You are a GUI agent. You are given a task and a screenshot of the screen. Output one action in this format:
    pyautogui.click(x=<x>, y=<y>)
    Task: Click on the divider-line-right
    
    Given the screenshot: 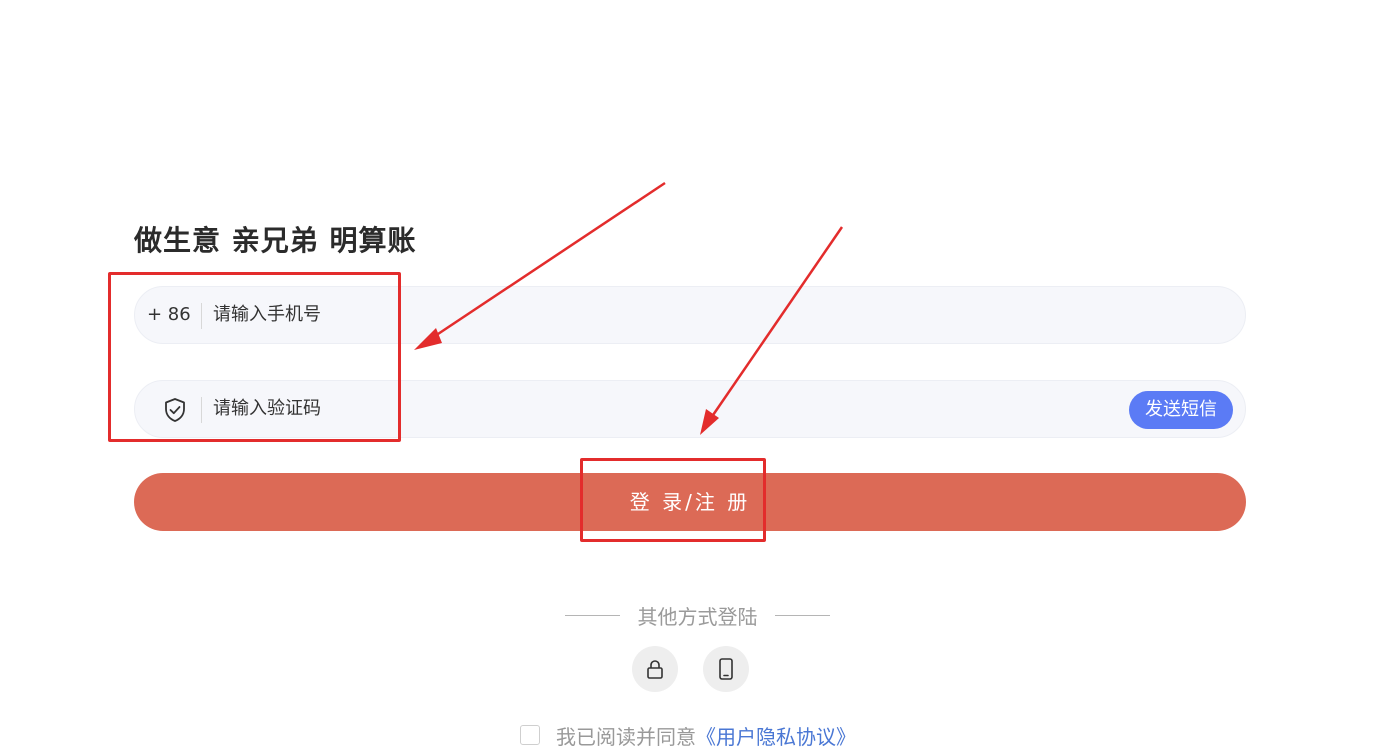 What is the action you would take?
    pyautogui.click(x=802, y=615)
    